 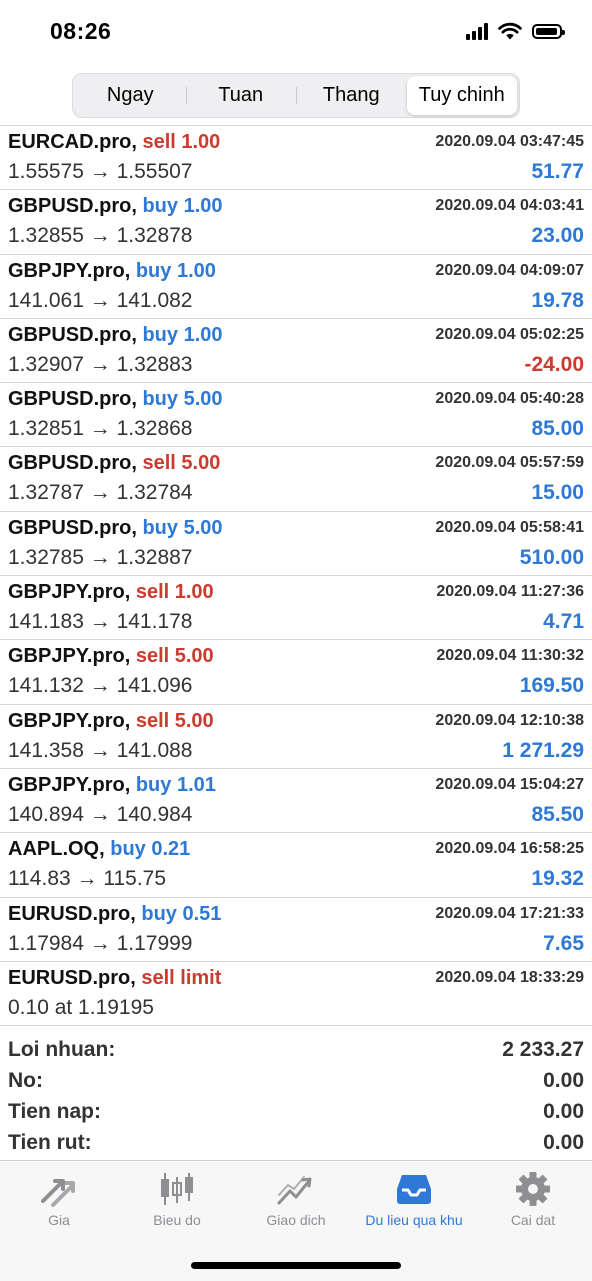 I want to click on cellular-signal-icon, so click(x=477, y=31).